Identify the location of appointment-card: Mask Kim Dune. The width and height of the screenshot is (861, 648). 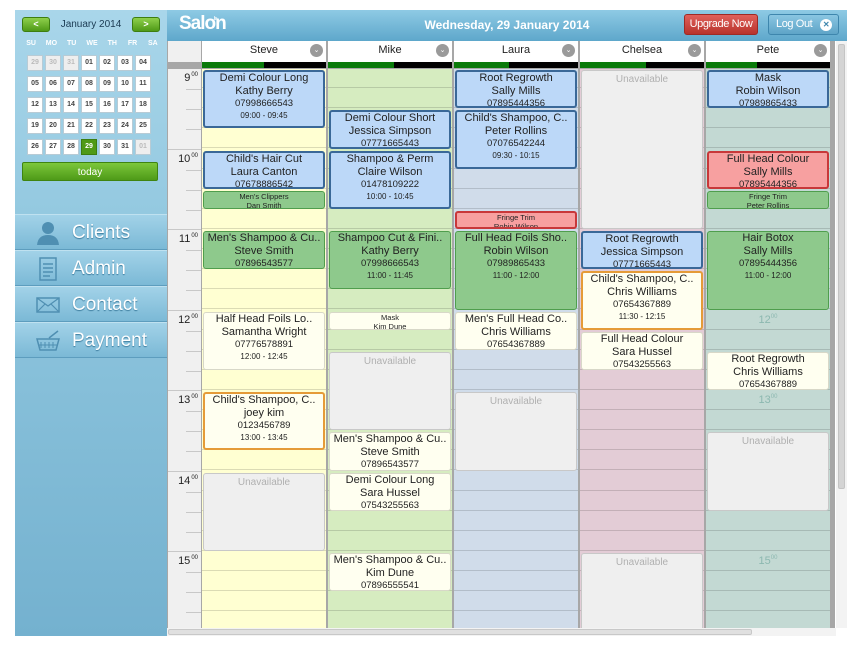
(390, 320).